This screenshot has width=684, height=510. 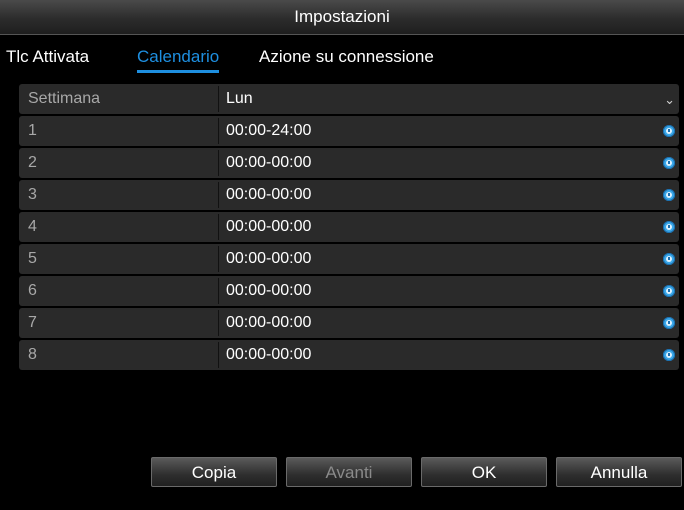 What do you see at coordinates (32, 322) in the screenshot?
I see `period-index: 7` at bounding box center [32, 322].